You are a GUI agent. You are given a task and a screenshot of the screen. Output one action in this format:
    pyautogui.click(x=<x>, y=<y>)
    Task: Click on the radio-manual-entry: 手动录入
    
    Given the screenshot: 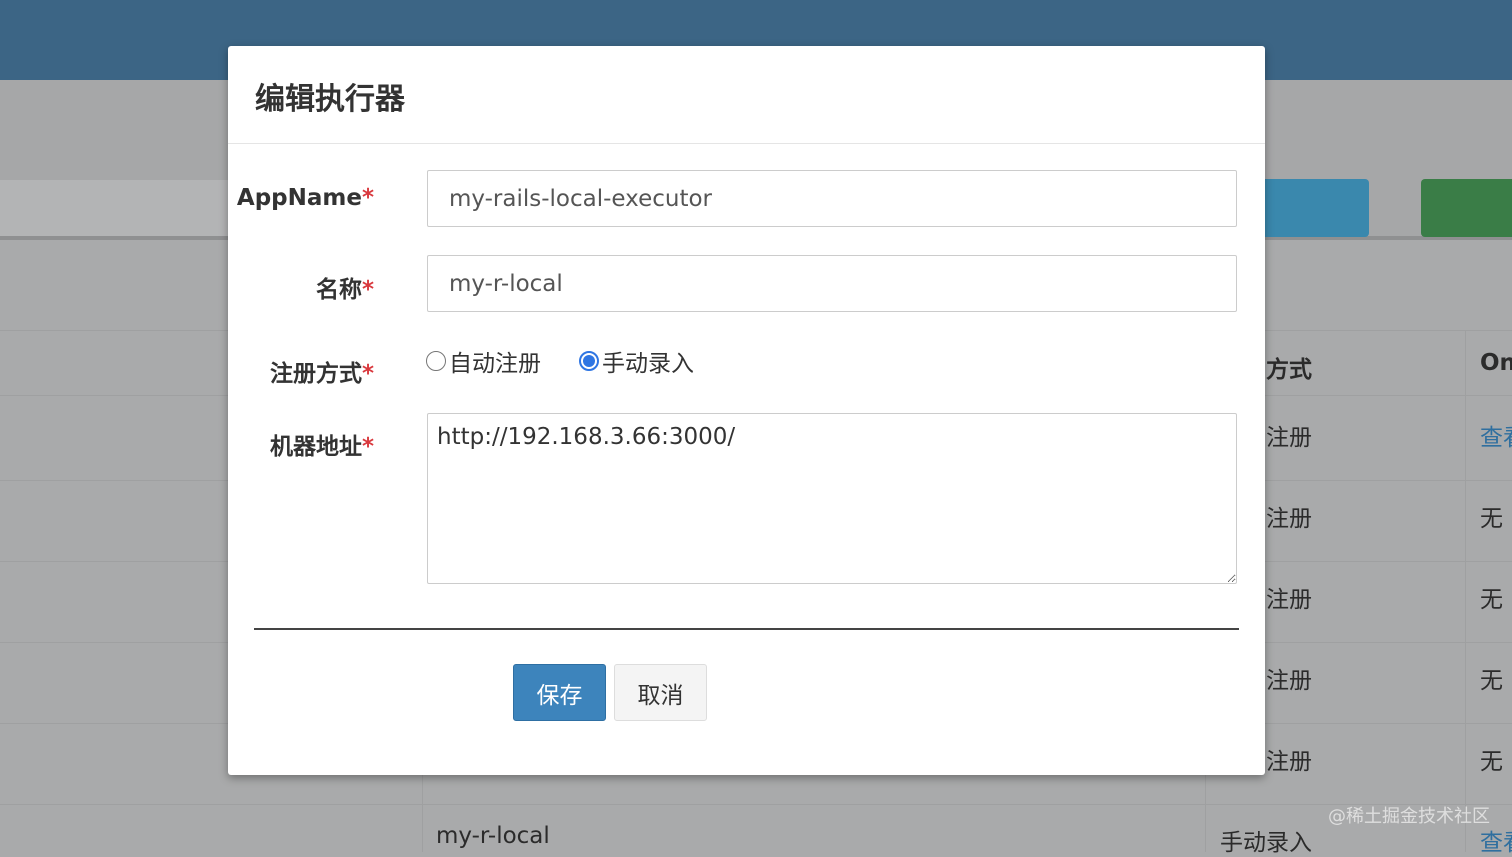 What is the action you would take?
    pyautogui.click(x=636, y=361)
    